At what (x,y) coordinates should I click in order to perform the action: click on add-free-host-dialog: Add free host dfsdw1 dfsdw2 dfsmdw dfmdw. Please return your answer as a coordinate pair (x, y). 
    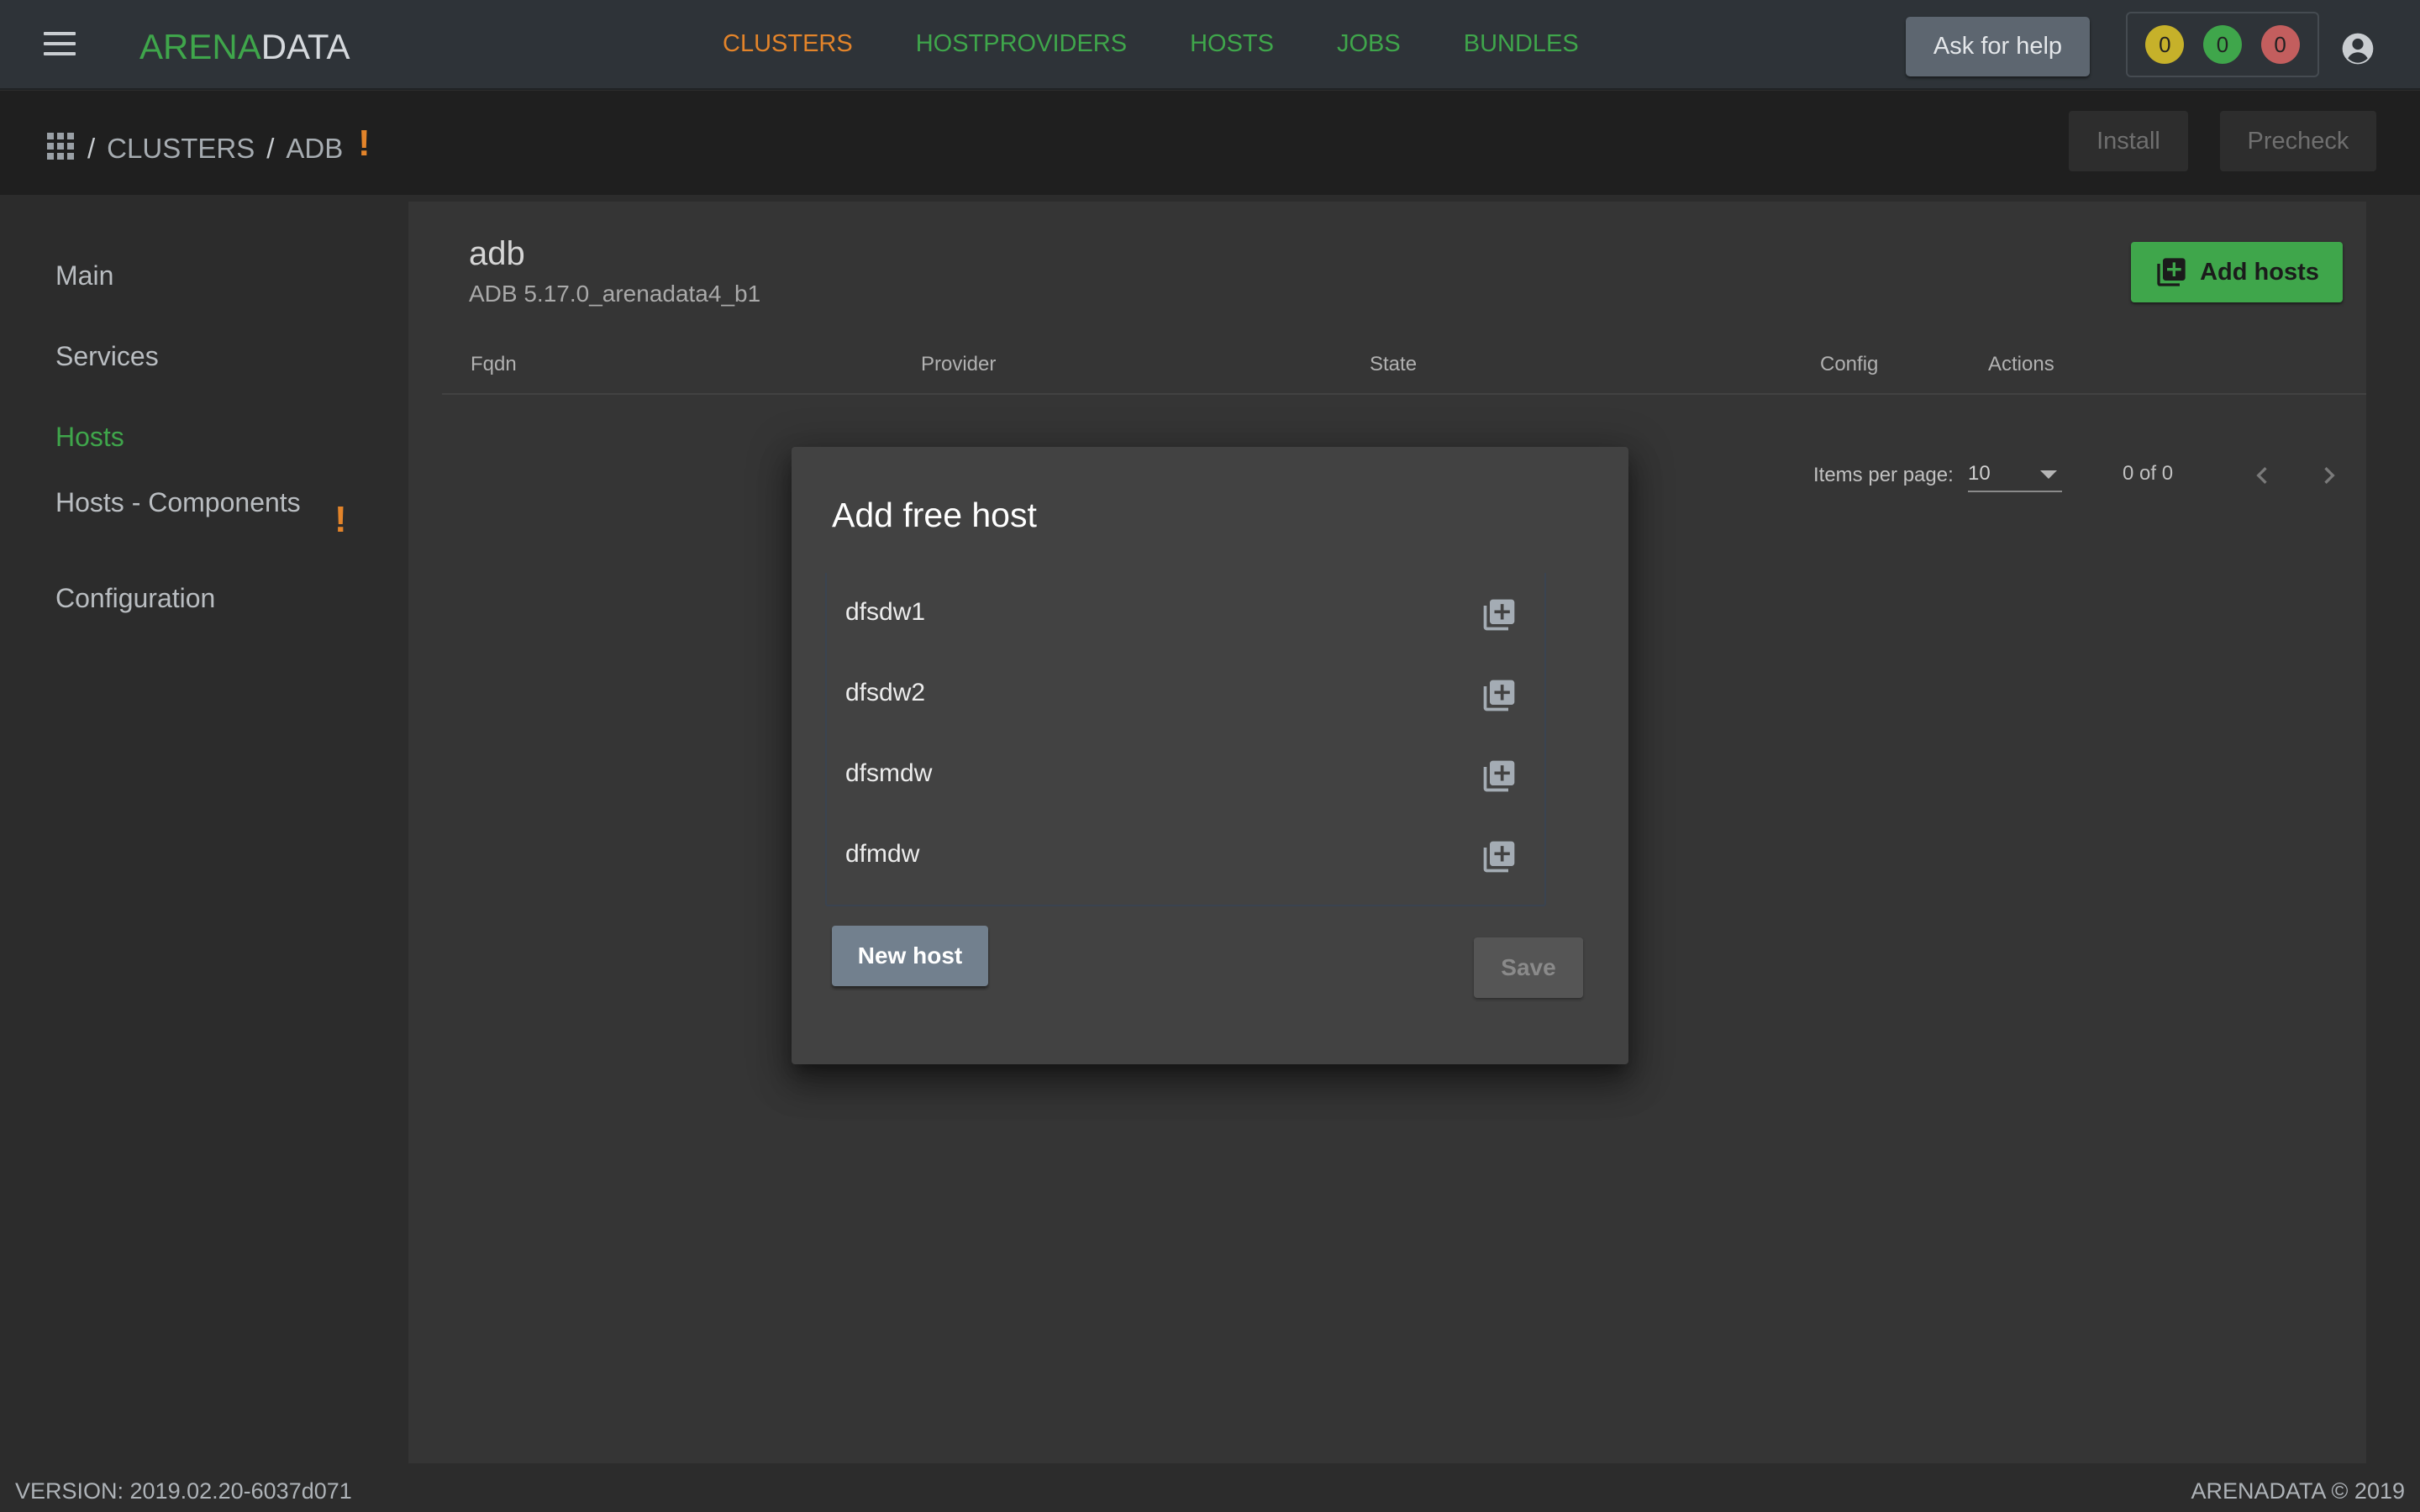
    Looking at the image, I should click on (1210, 755).